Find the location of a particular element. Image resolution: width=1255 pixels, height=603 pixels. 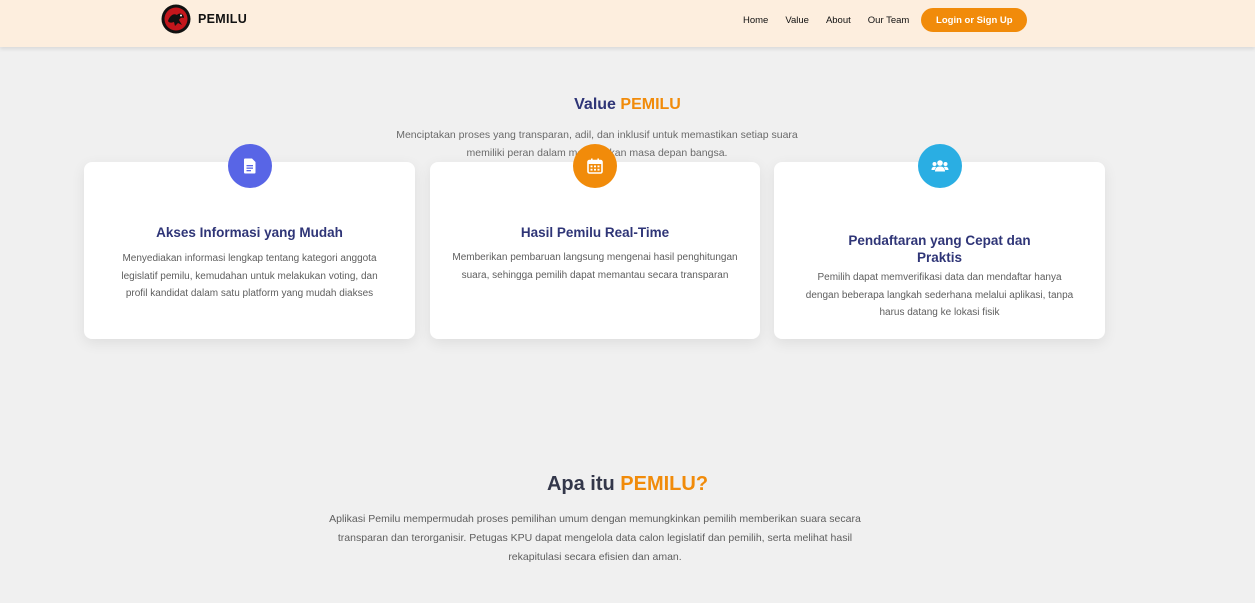

value-section-title: Value PEMILU is located at coordinates (627, 105).